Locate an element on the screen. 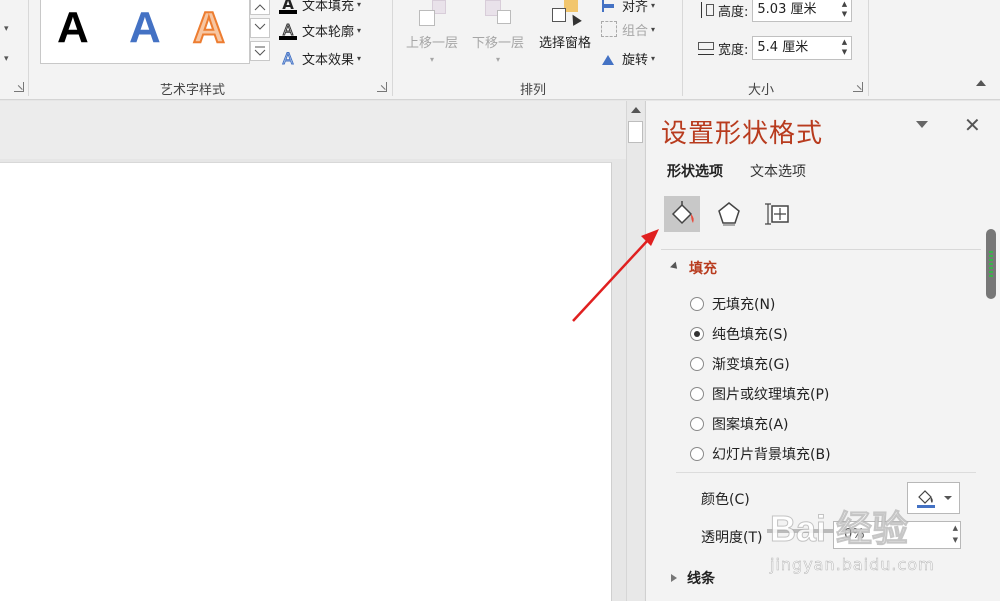 The height and width of the screenshot is (601, 1000). group-label: 组合 is located at coordinates (635, 31).